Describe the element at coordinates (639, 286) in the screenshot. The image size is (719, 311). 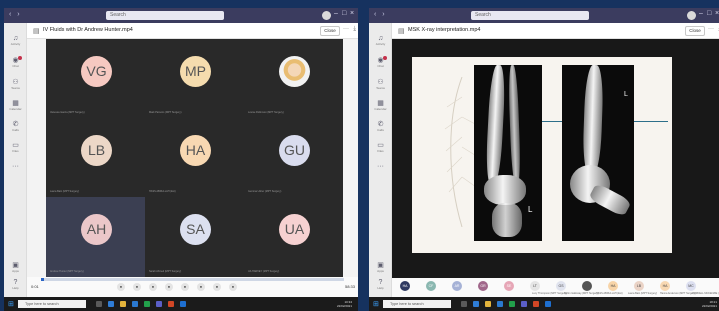
I see `participant-avatar: LB` at that location.